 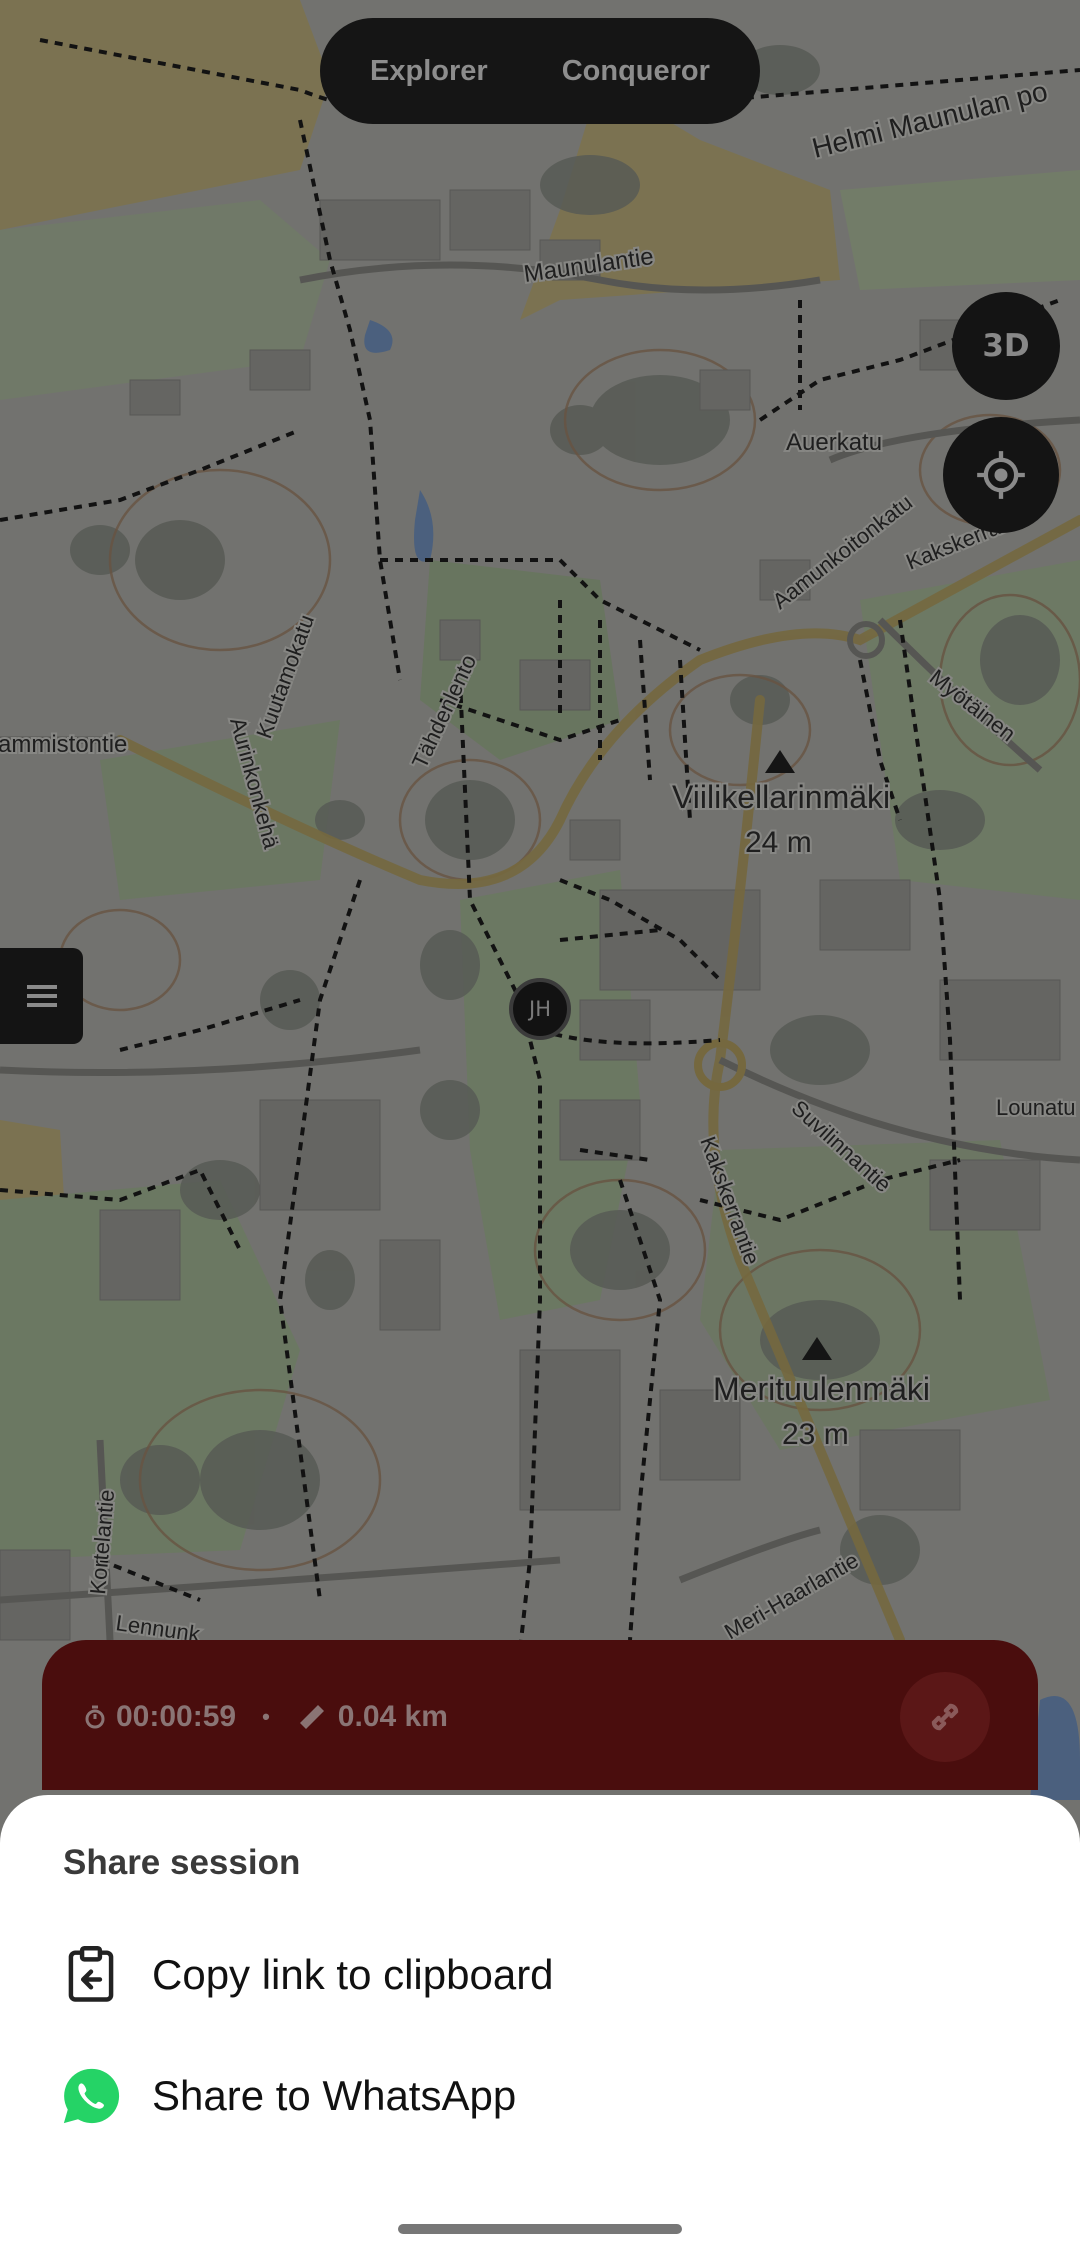 I want to click on 3d-toggle-button: 3D, so click(x=1006, y=346).